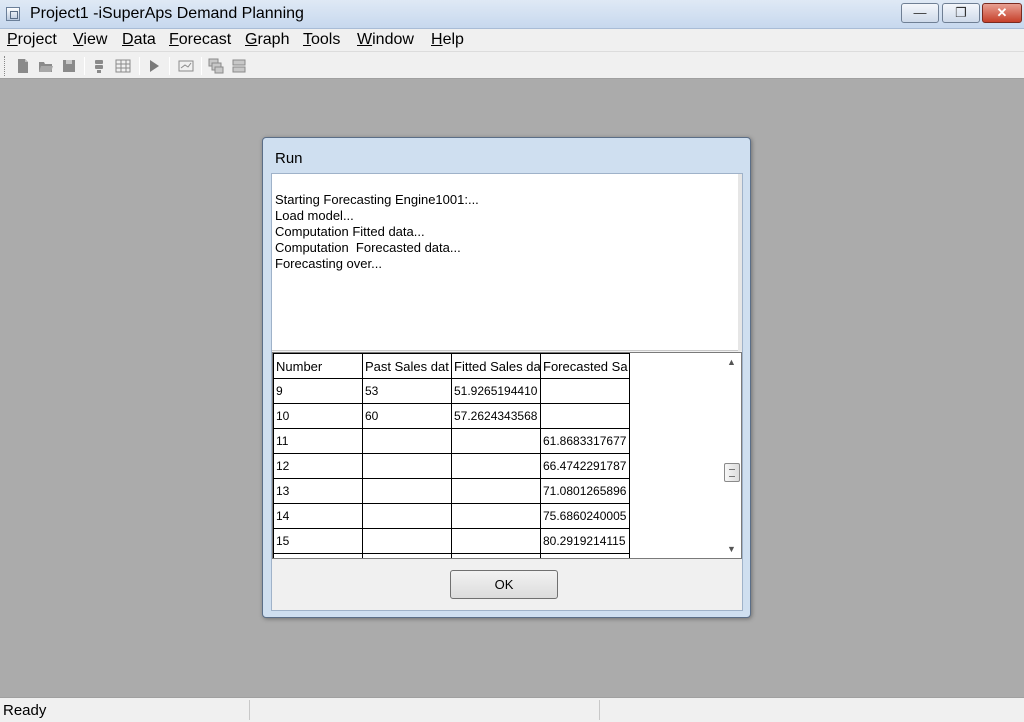  Describe the element at coordinates (496, 416) in the screenshot. I see `table-cell: 57.2624343568` at that location.